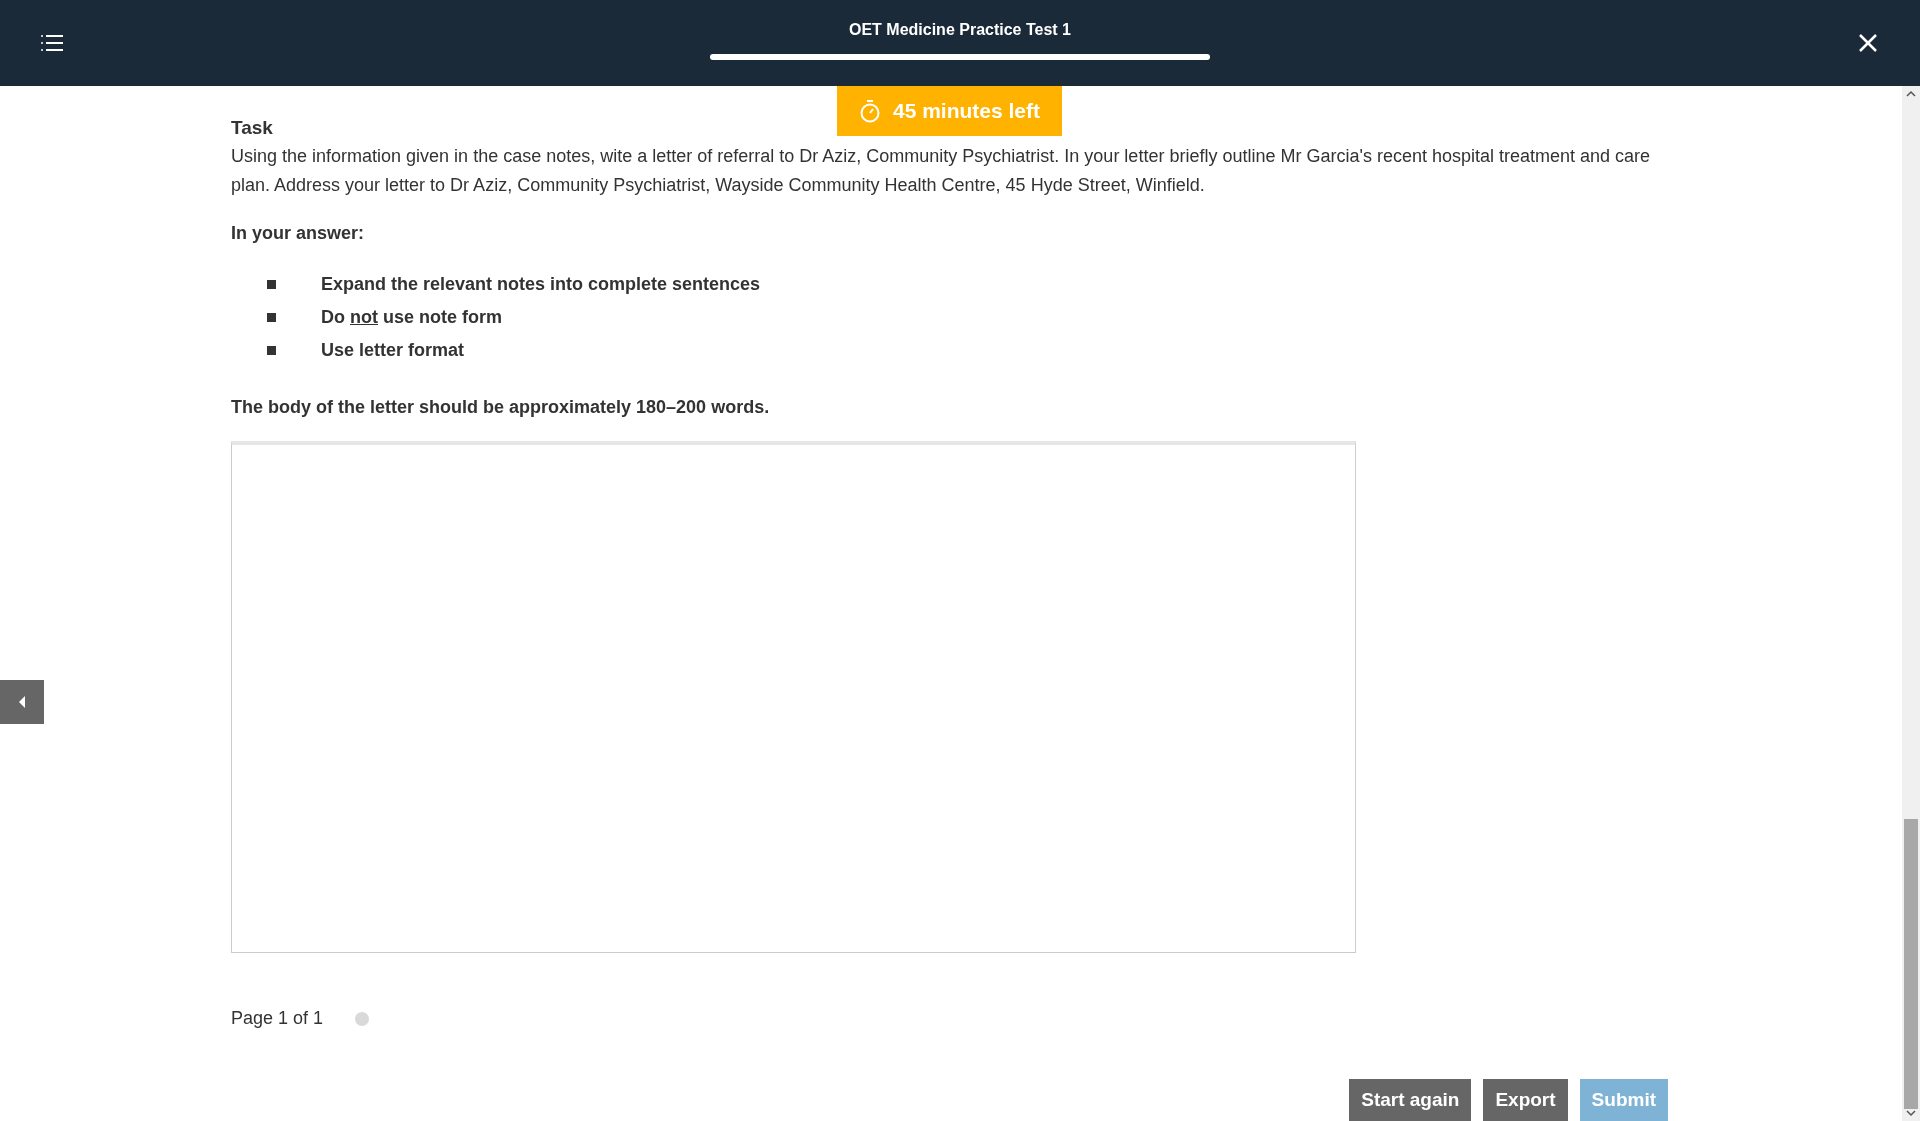 The width and height of the screenshot is (1920, 1121). Describe the element at coordinates (277, 1018) in the screenshot. I see `page-indicator: Page 1 of 1` at that location.